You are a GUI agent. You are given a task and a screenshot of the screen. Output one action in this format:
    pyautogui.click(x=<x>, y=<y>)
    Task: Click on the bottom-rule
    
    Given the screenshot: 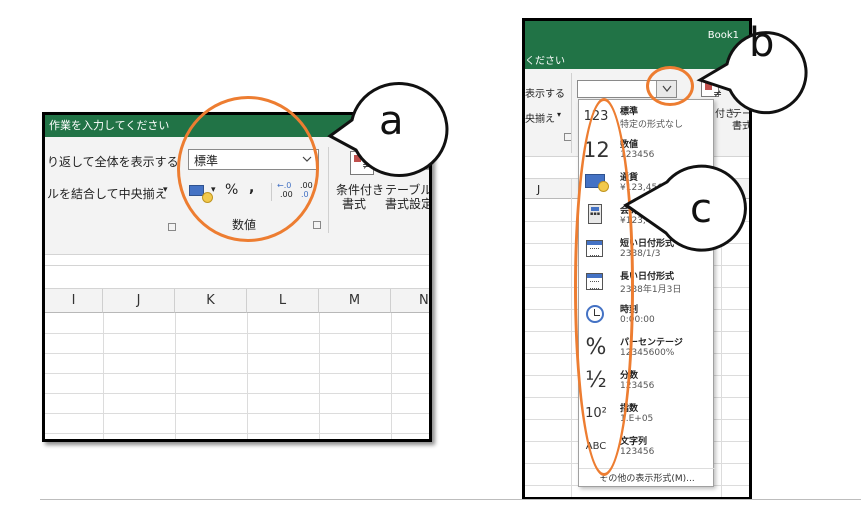 What is the action you would take?
    pyautogui.click(x=450, y=499)
    